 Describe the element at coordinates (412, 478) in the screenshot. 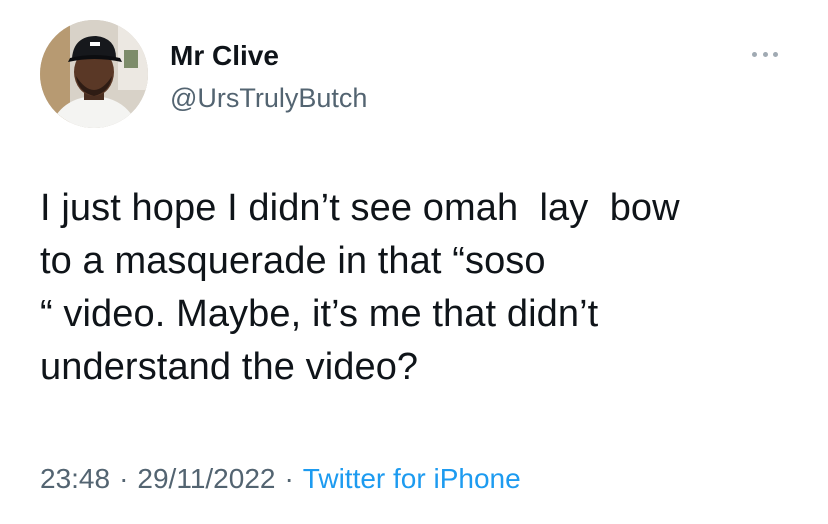

I see `tweet-source-link: Twitter for iPhone` at that location.